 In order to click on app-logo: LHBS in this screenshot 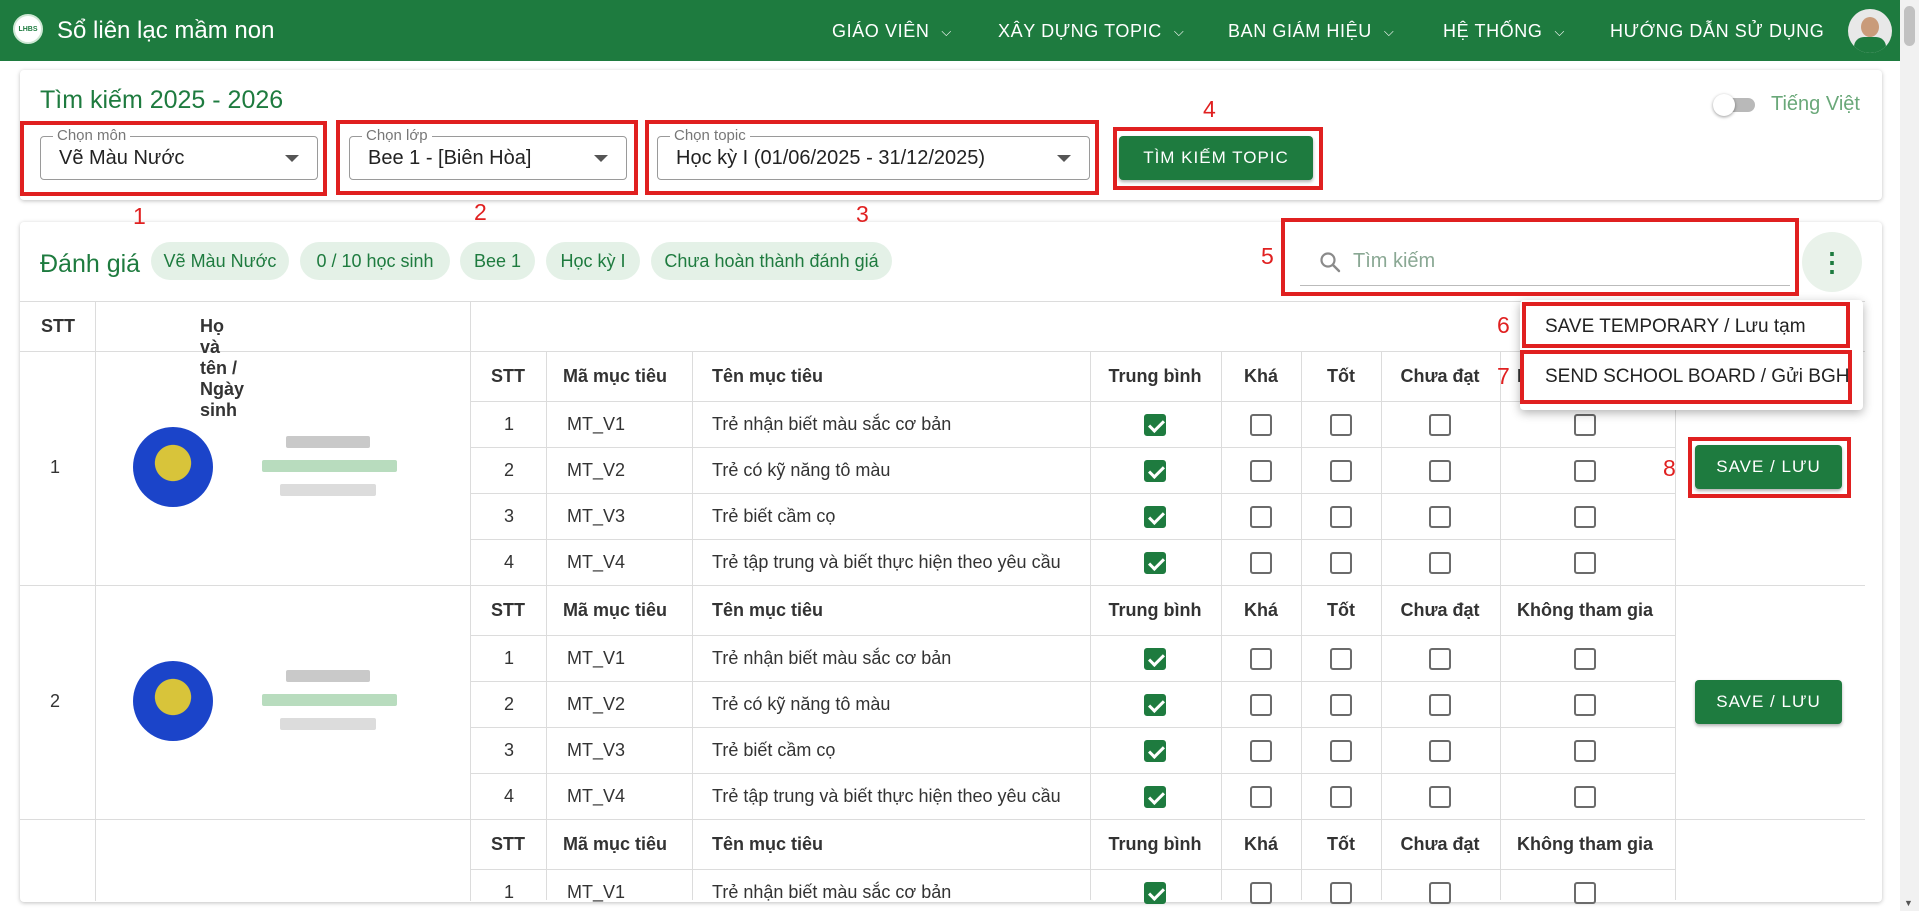, I will do `click(28, 29)`.